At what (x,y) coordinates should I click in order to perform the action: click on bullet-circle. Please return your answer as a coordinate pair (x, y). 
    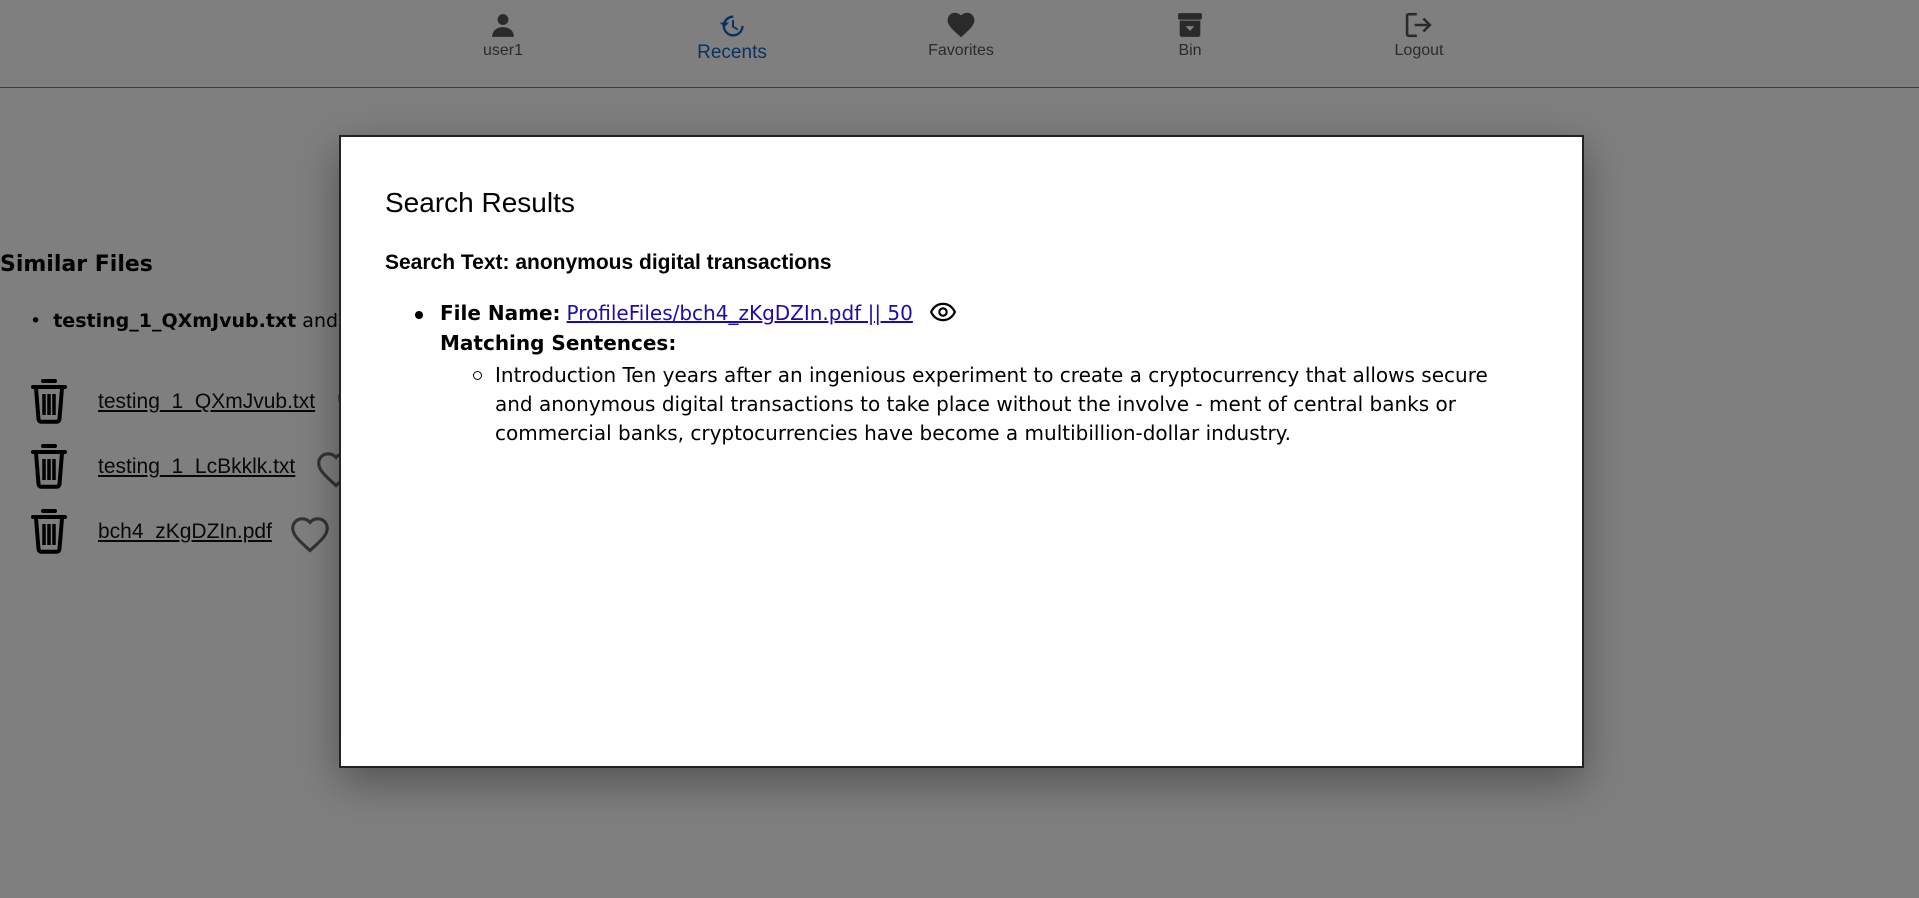
    Looking at the image, I should click on (477, 375).